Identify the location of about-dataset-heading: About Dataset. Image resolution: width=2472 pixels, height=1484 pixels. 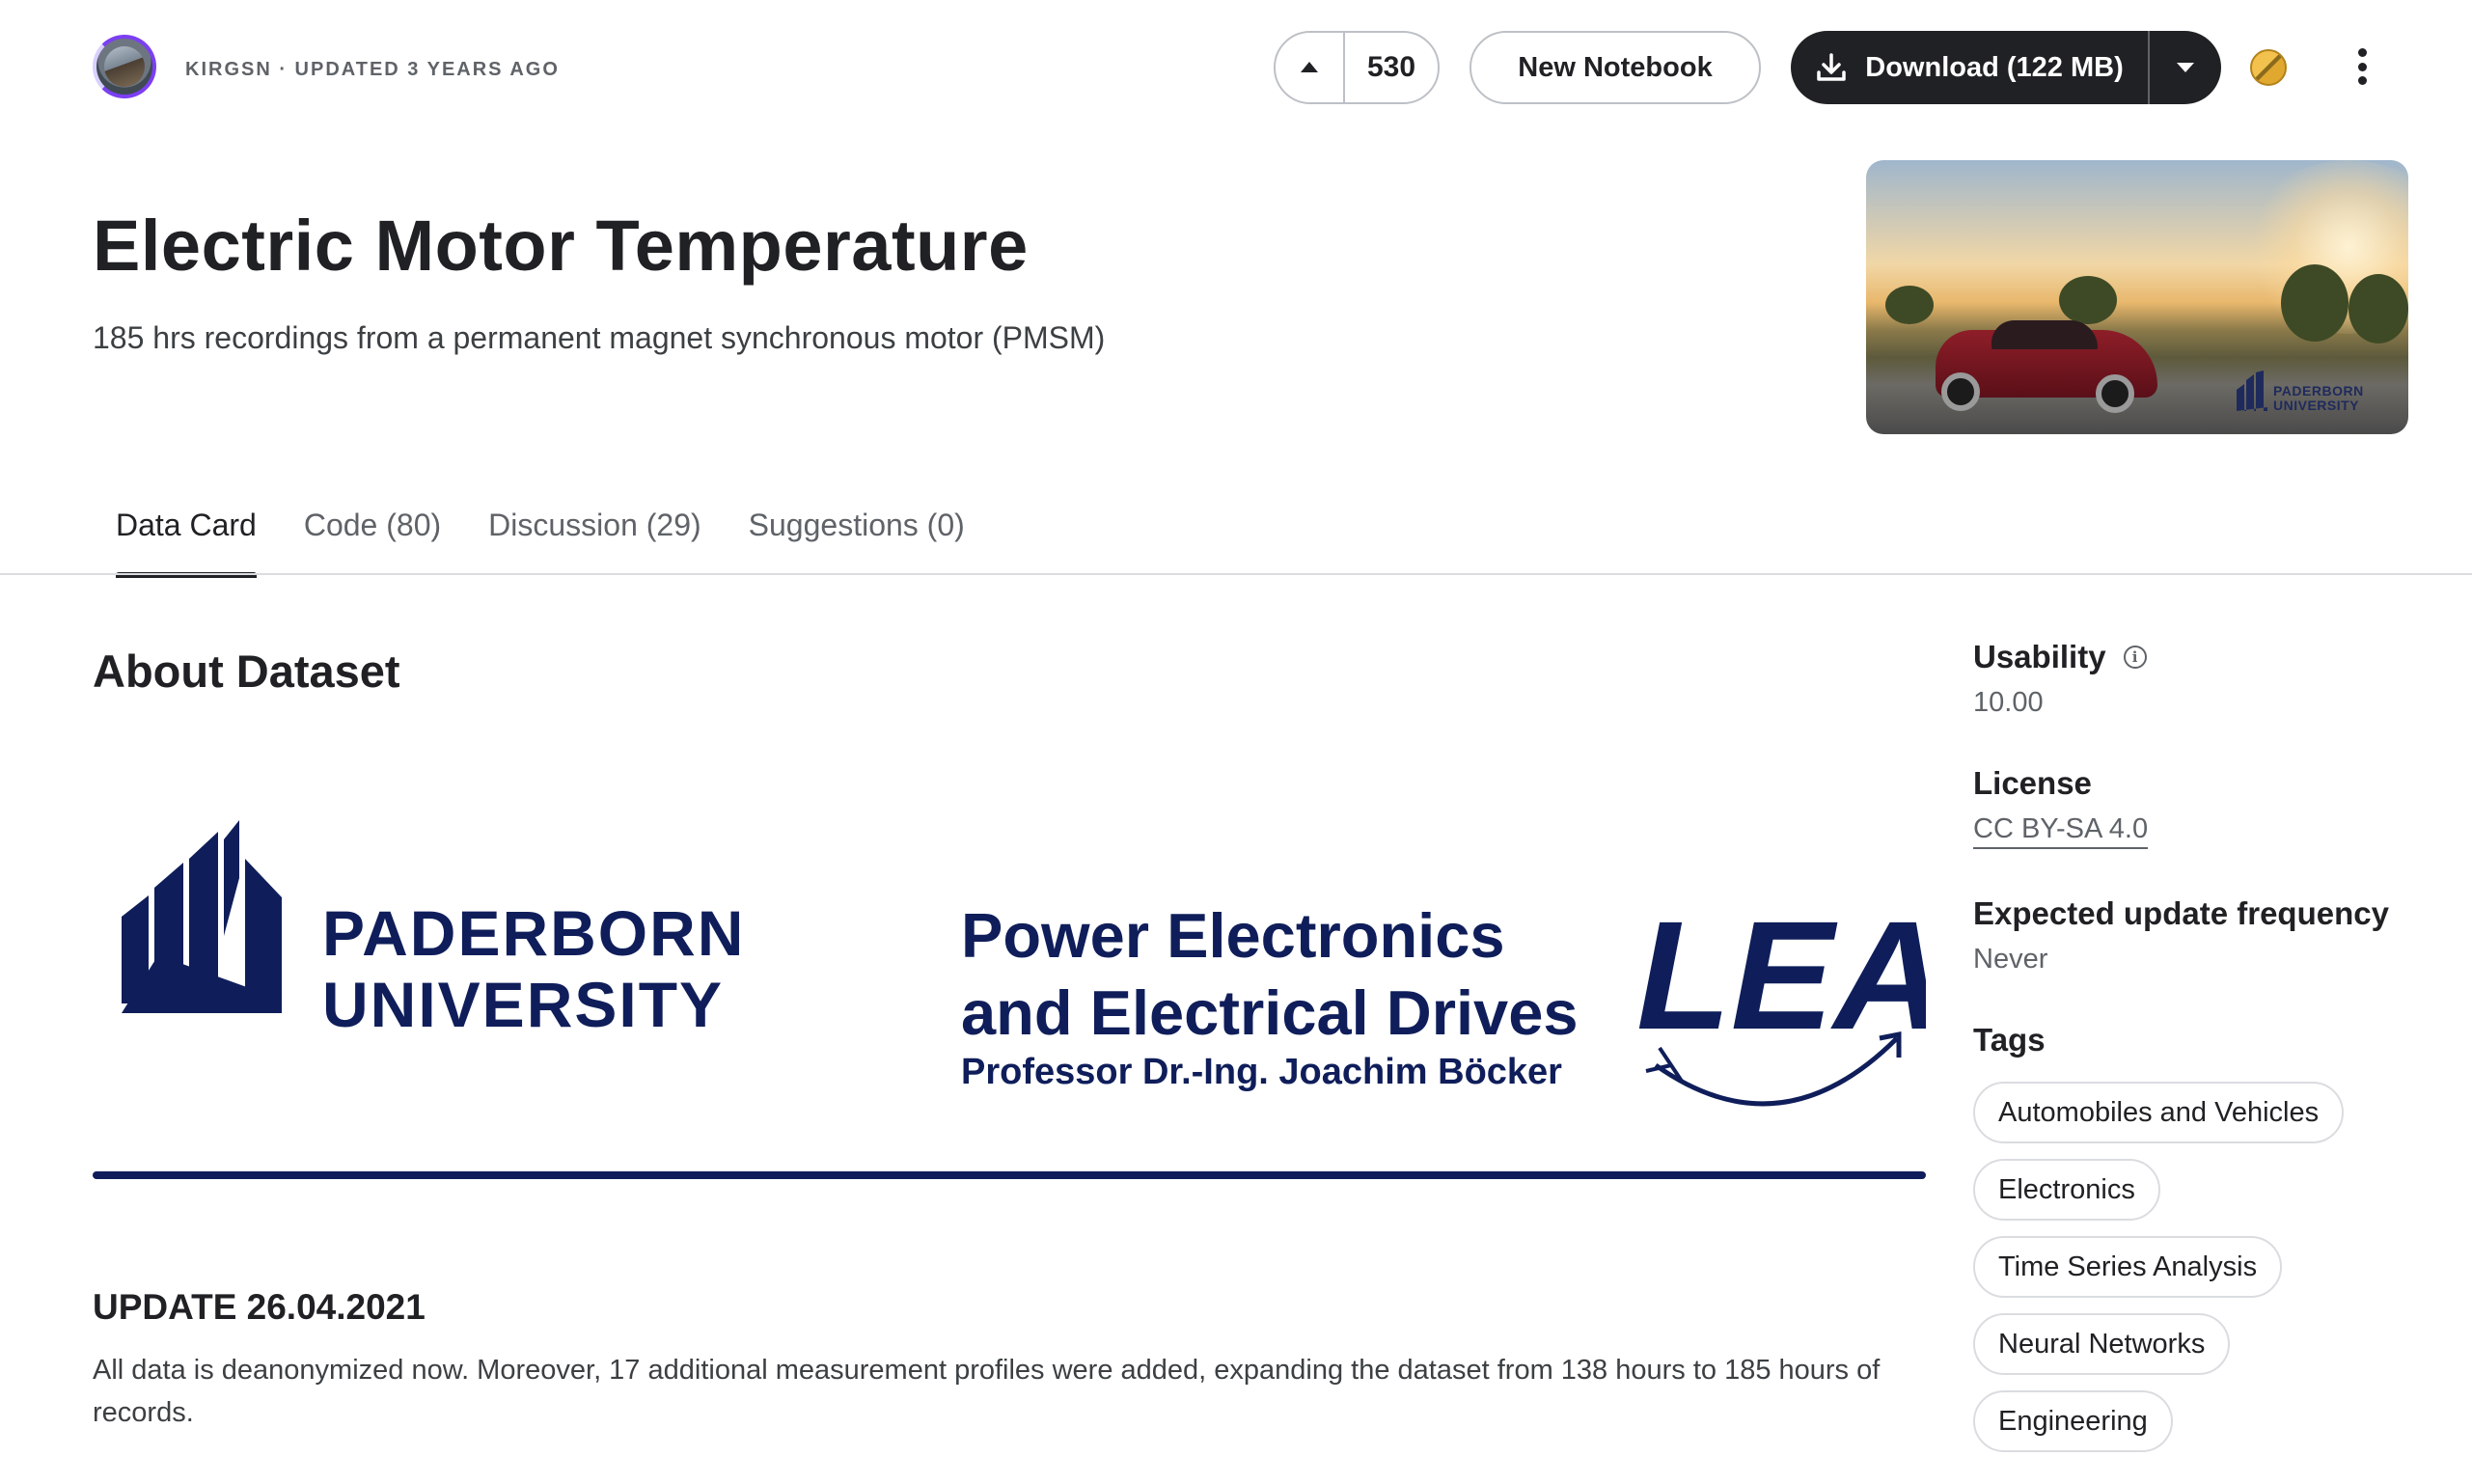
(247, 671).